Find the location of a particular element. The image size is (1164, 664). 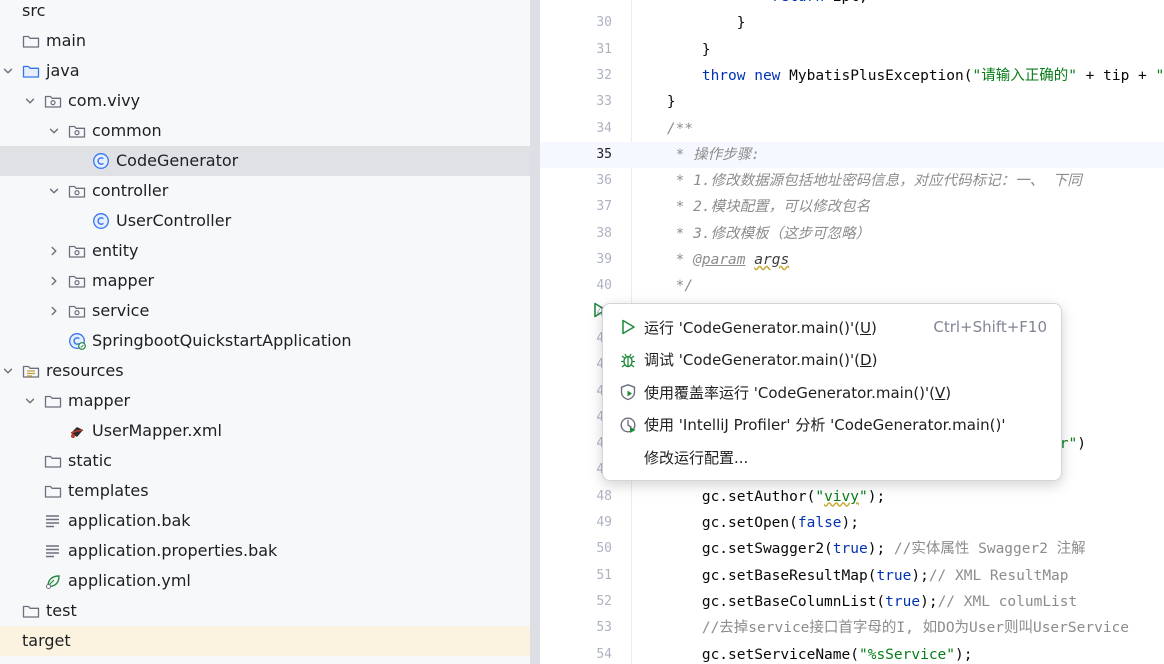

tree-item: SpringbootQuickstartApplication is located at coordinates (265, 341).